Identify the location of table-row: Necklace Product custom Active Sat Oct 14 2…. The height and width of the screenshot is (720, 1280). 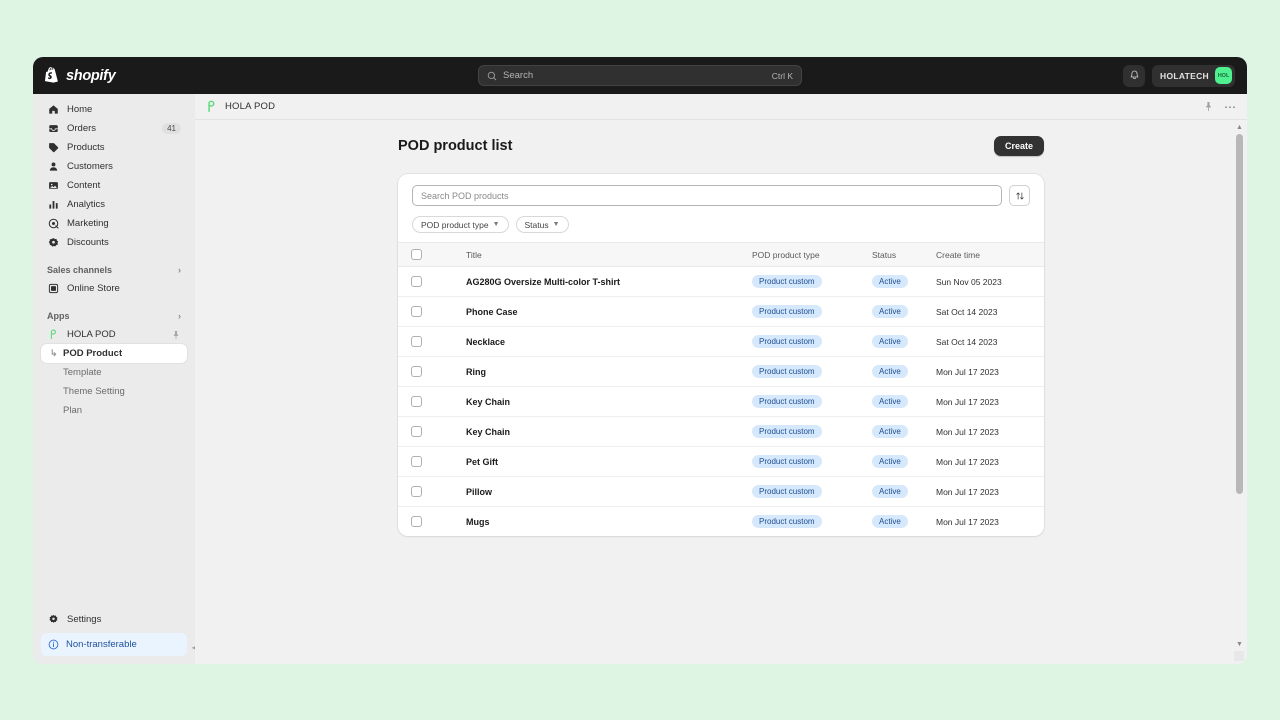
(721, 341).